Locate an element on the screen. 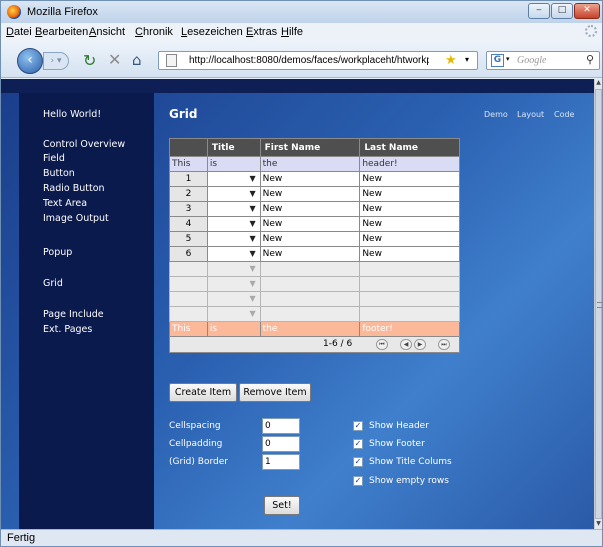 The width and height of the screenshot is (603, 547). menu-hilfe: Hilfe is located at coordinates (292, 32).